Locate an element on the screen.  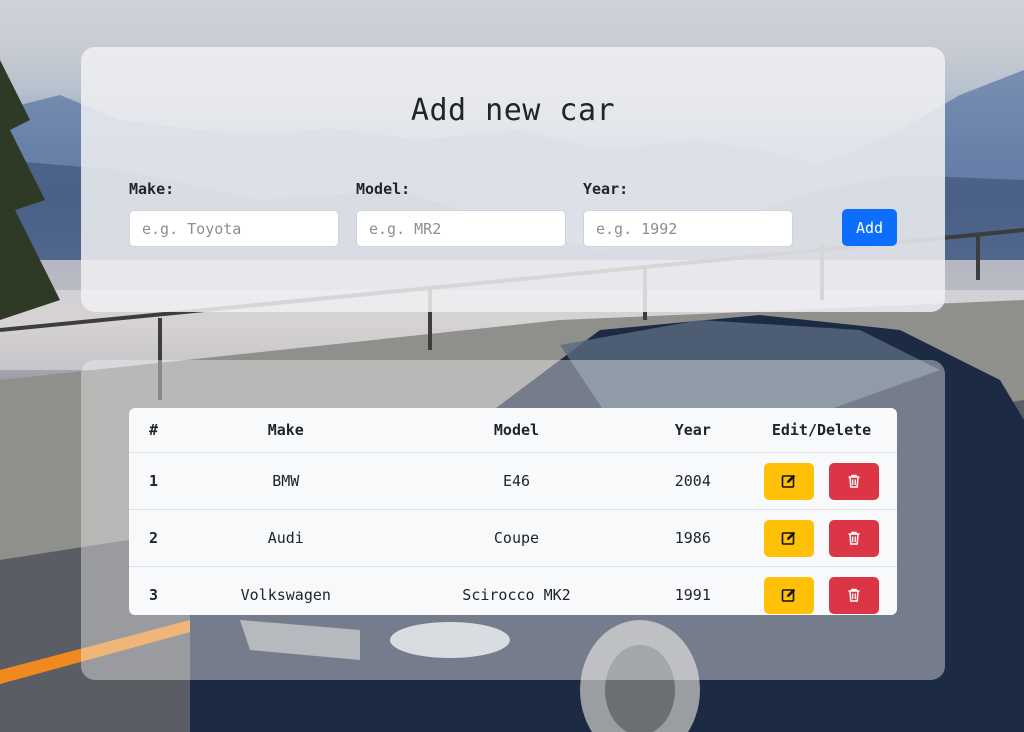
table-header-row: # Make Model Year Edit/Delete is located at coordinates (513, 430).